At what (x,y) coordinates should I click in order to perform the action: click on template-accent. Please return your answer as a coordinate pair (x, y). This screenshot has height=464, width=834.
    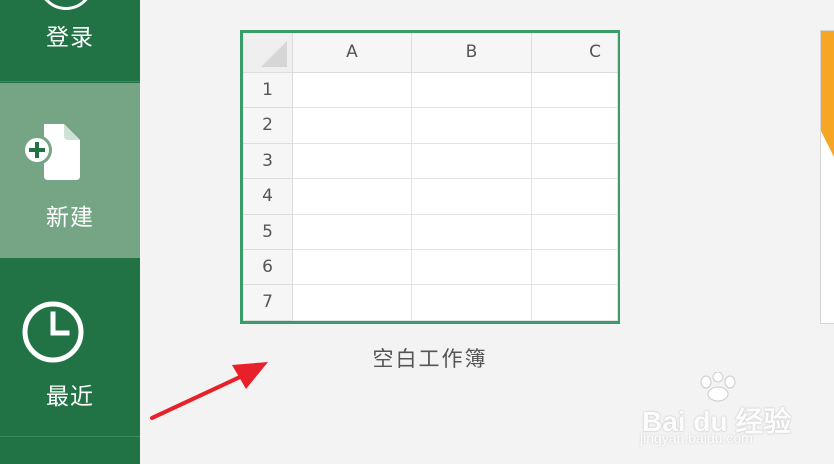
    Looking at the image, I should click on (827, 81).